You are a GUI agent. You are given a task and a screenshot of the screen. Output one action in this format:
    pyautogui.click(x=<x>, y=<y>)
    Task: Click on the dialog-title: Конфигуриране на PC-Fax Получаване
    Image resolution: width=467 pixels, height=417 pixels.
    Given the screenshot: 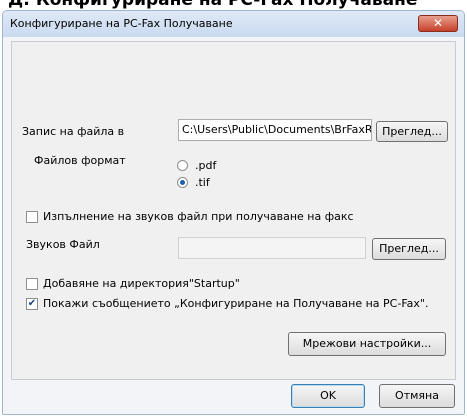 What is the action you would take?
    pyautogui.click(x=121, y=23)
    